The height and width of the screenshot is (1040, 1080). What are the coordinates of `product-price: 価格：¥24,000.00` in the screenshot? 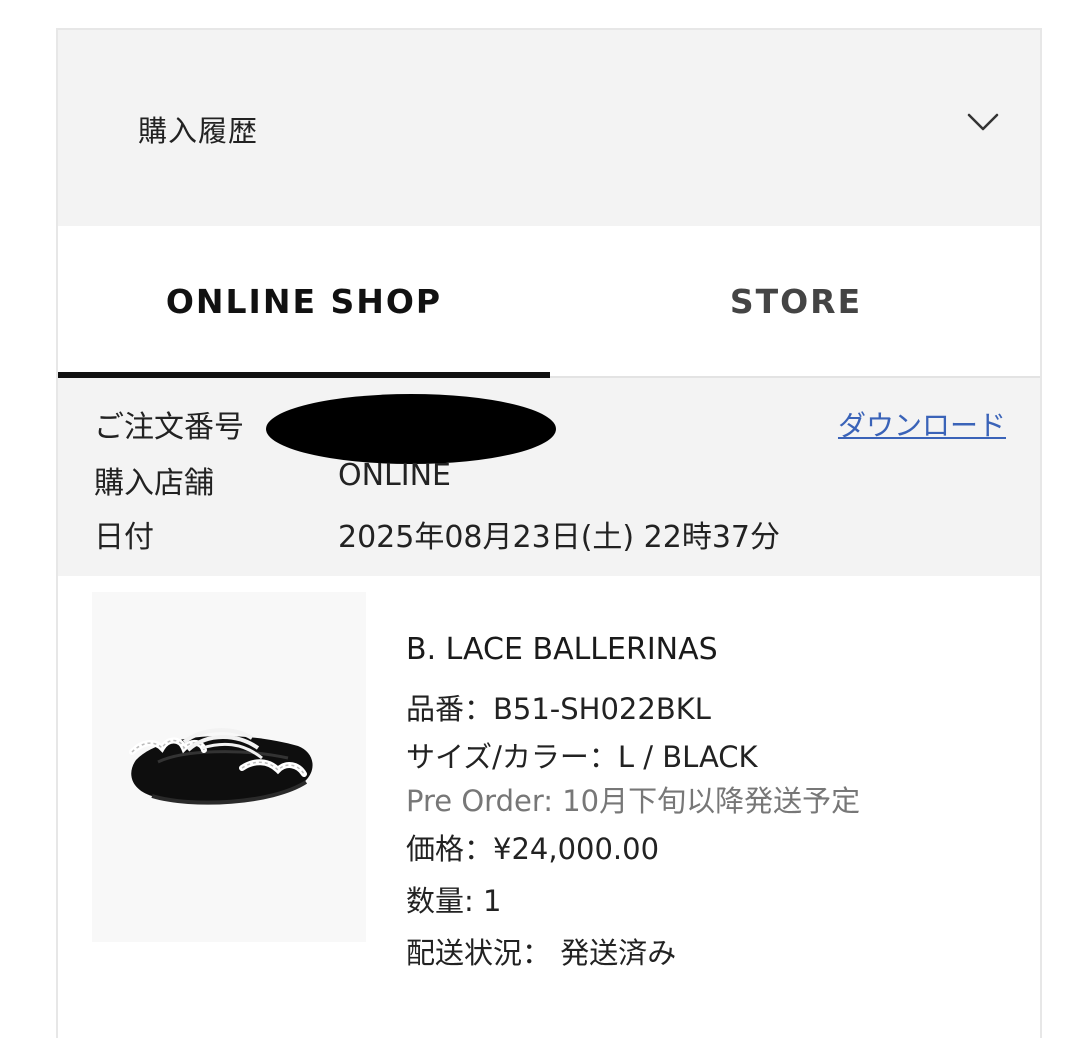 It's located at (533, 849).